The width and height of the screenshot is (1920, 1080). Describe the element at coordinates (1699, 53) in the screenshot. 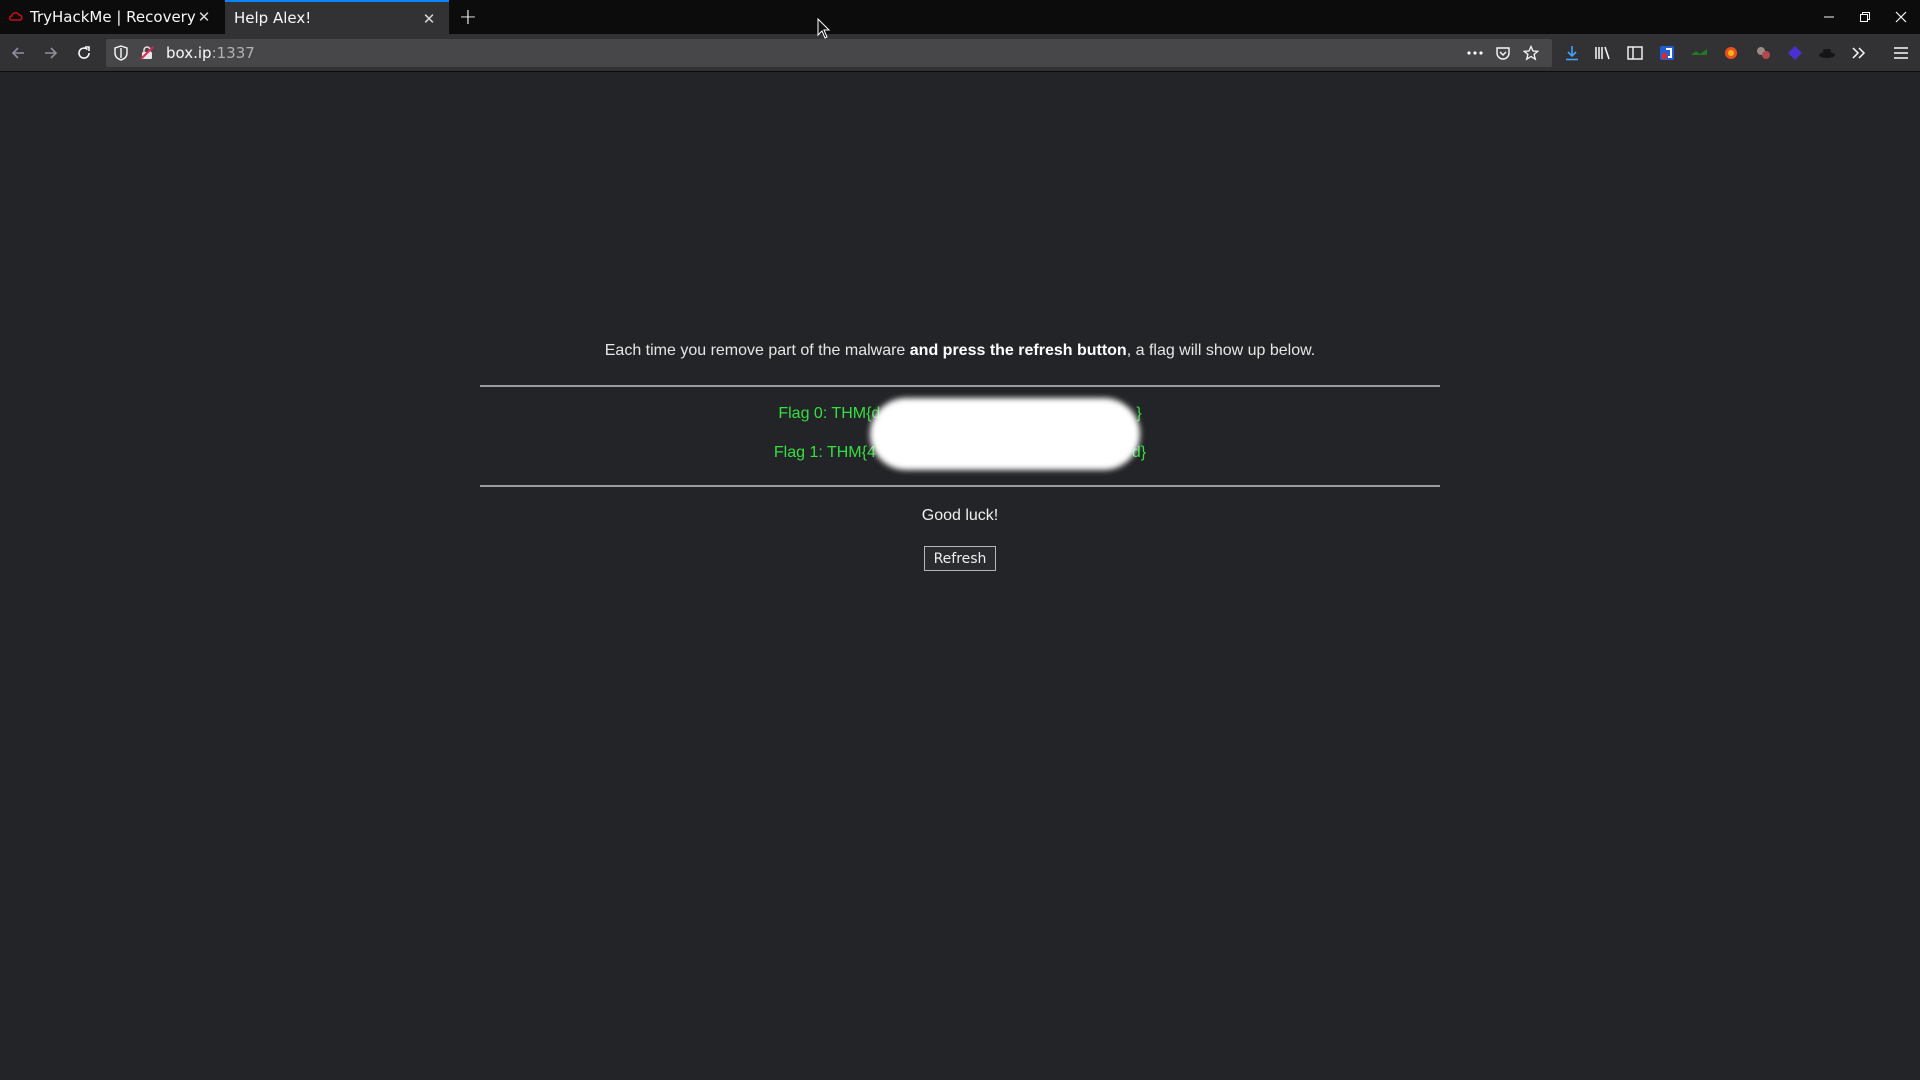

I see `extension-green-icon` at that location.